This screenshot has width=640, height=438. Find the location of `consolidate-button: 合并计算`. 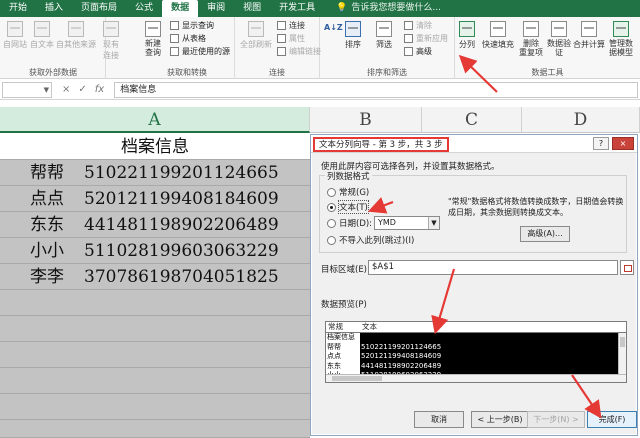

consolidate-button: 合并计算 is located at coordinates (589, 35).